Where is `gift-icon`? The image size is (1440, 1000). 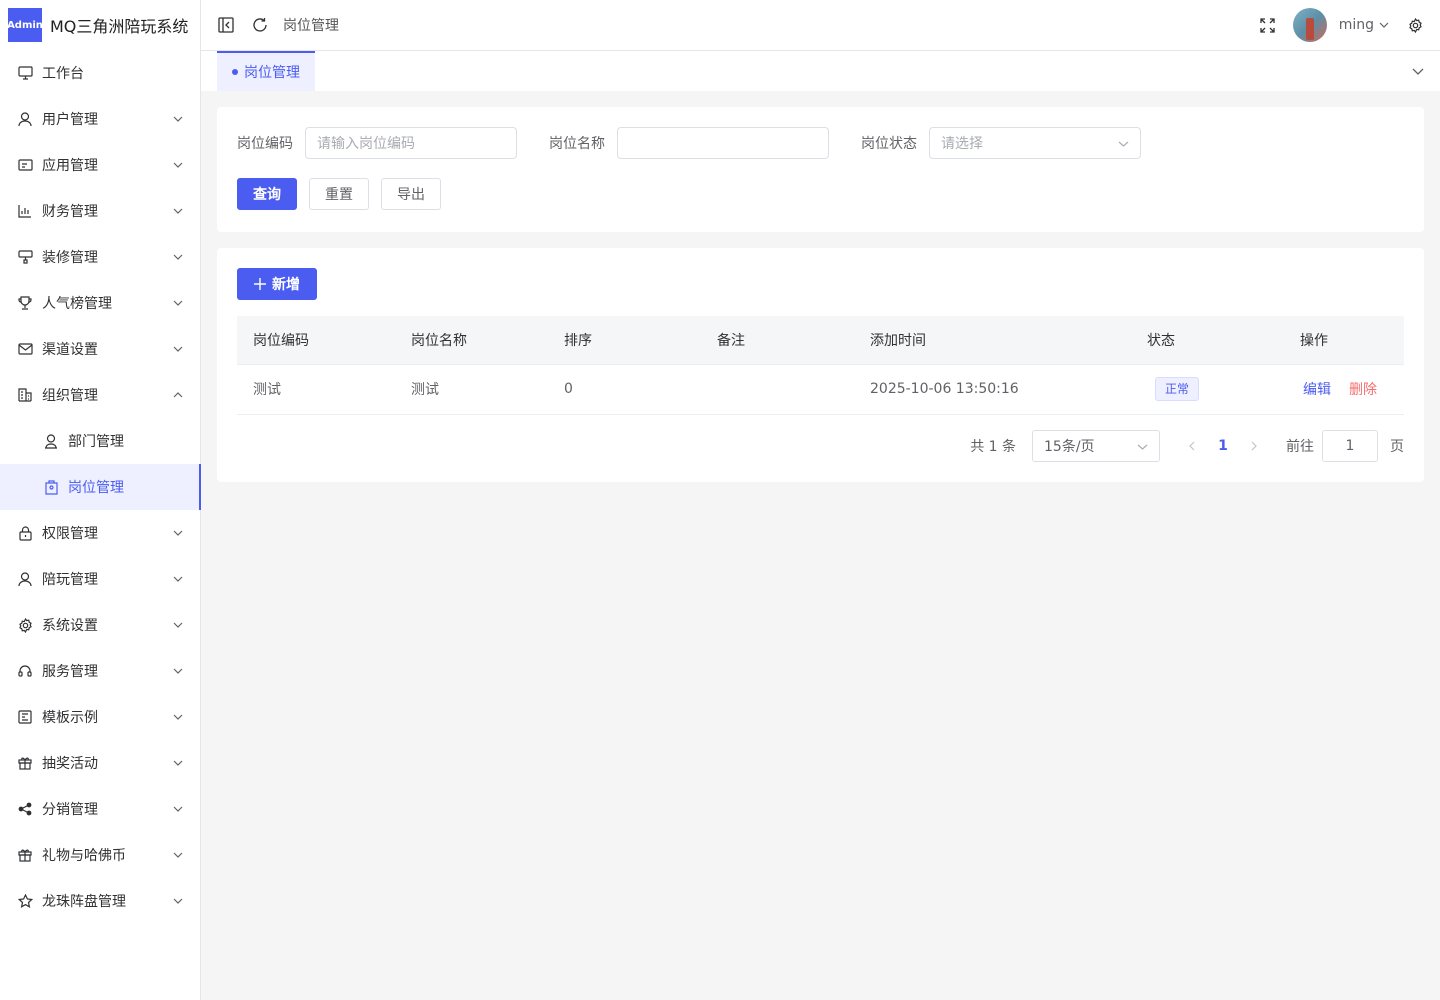 gift-icon is located at coordinates (25, 763).